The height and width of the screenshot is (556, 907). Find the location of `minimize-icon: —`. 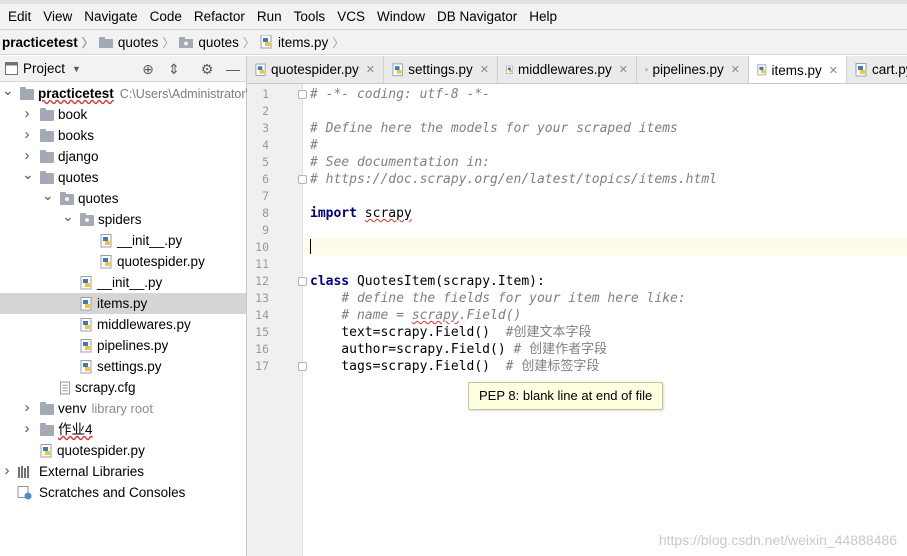

minimize-icon: — is located at coordinates (233, 69).